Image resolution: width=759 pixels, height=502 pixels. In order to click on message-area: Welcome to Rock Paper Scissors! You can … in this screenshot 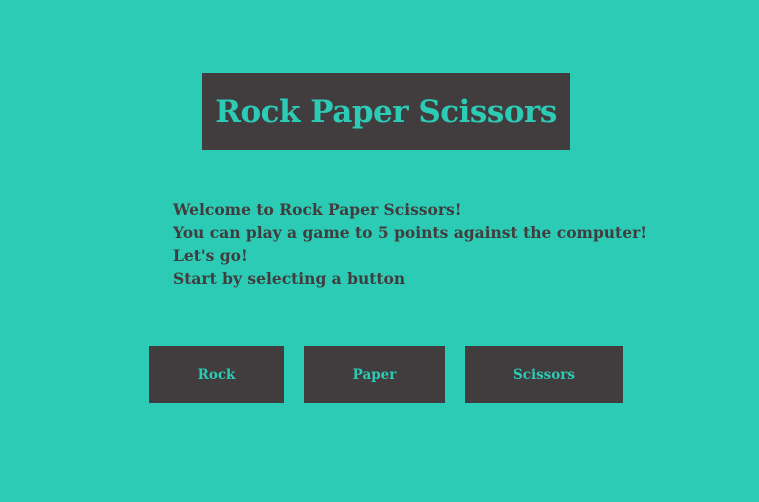, I will do `click(410, 244)`.